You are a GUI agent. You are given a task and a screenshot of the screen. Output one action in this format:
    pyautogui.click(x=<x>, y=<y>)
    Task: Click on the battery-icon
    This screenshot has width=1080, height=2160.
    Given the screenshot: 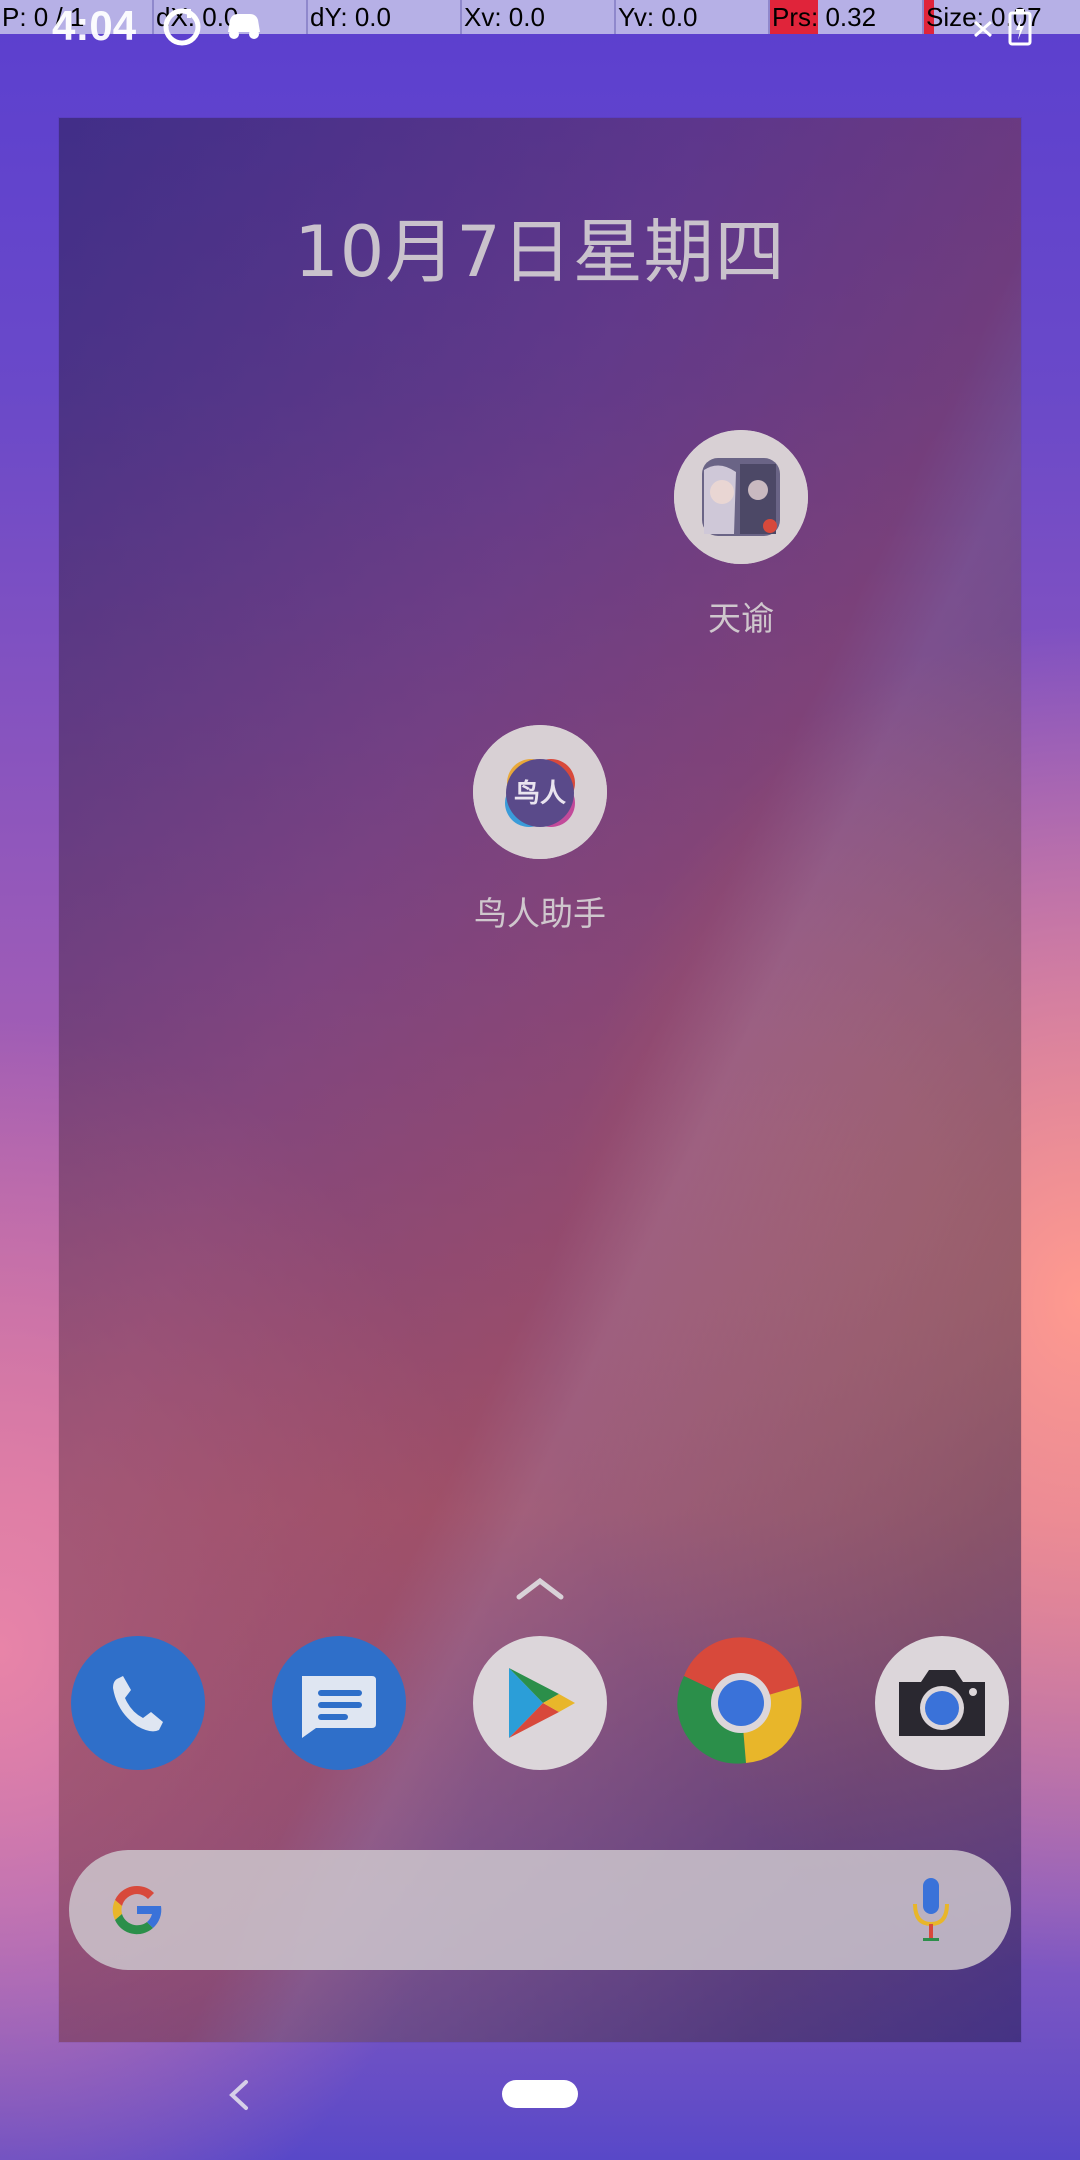 What is the action you would take?
    pyautogui.click(x=1020, y=27)
    